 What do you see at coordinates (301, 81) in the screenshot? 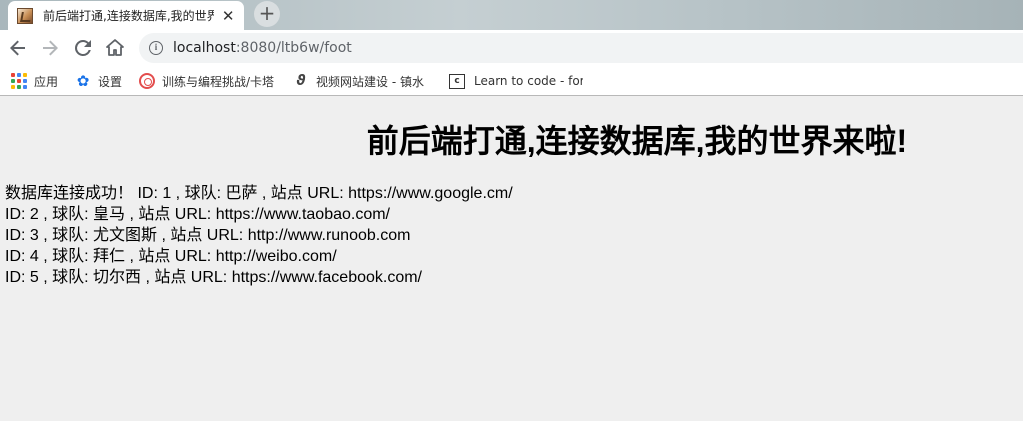
I see `video-icon: ϑ` at bounding box center [301, 81].